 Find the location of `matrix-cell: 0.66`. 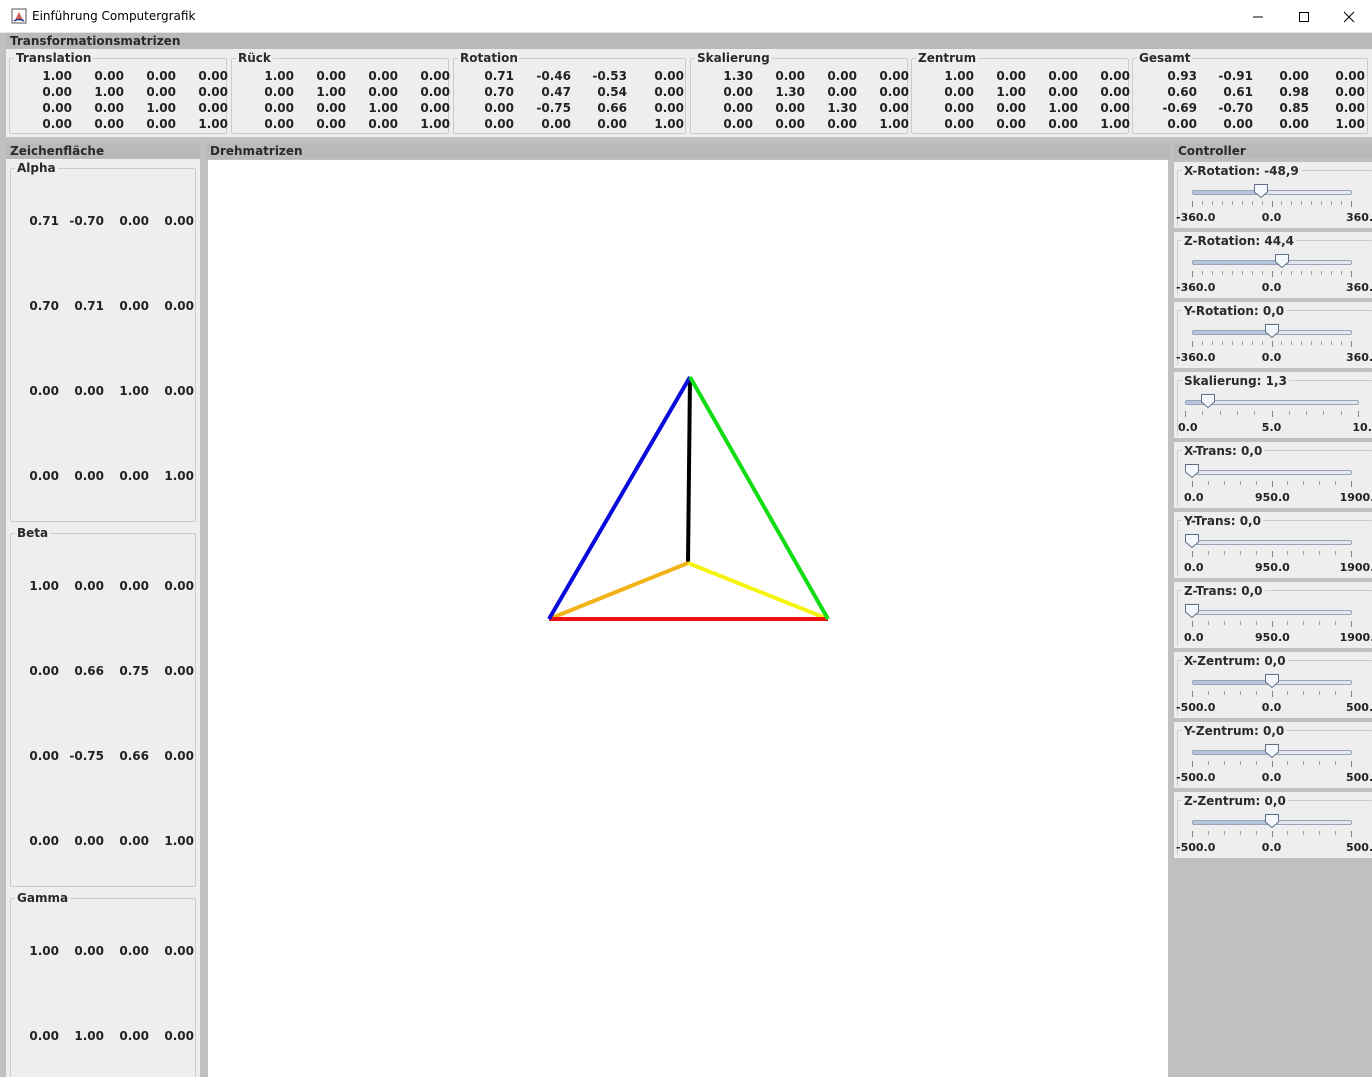

matrix-cell: 0.66 is located at coordinates (612, 108).